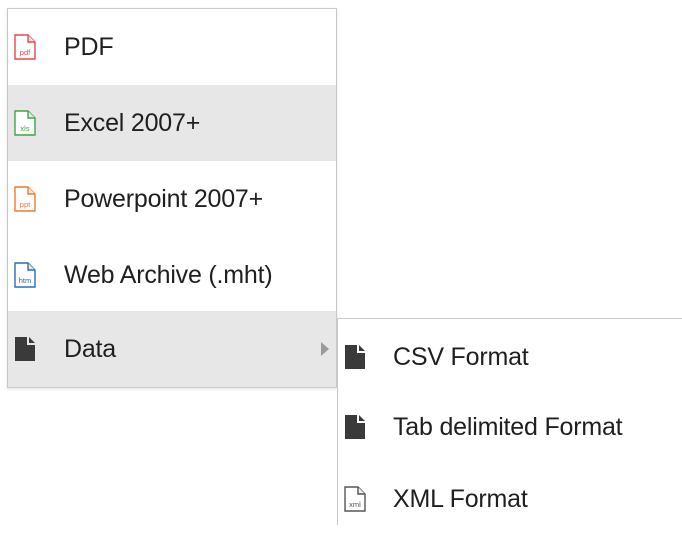  I want to click on svg-text: xls, so click(24, 128).